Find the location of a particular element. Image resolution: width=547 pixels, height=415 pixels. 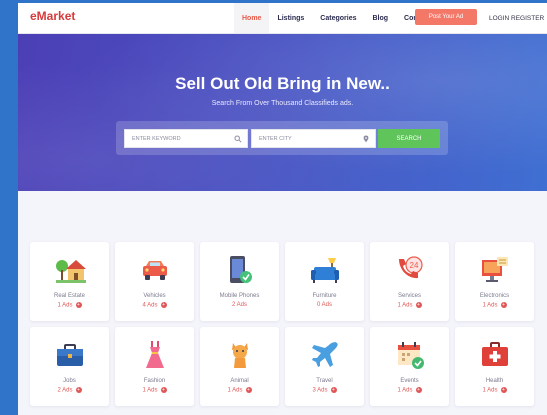

search-icon is located at coordinates (238, 139).